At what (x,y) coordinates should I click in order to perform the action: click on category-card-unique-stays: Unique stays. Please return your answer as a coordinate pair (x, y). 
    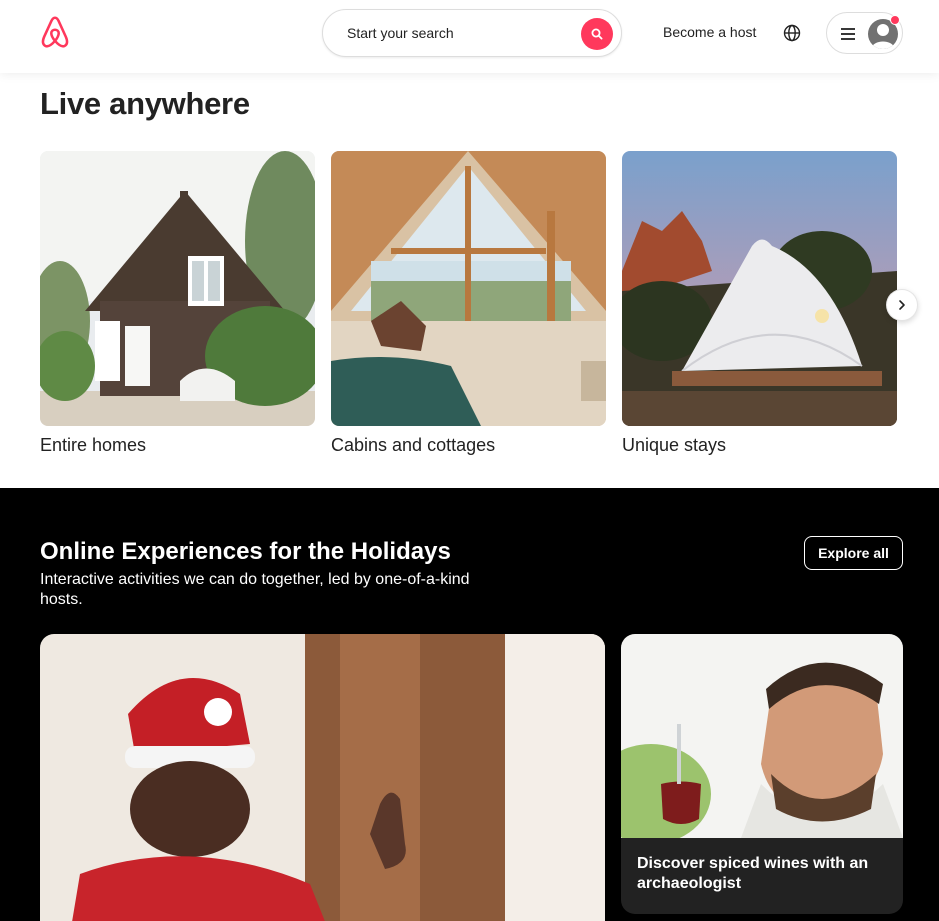
    Looking at the image, I should click on (759, 303).